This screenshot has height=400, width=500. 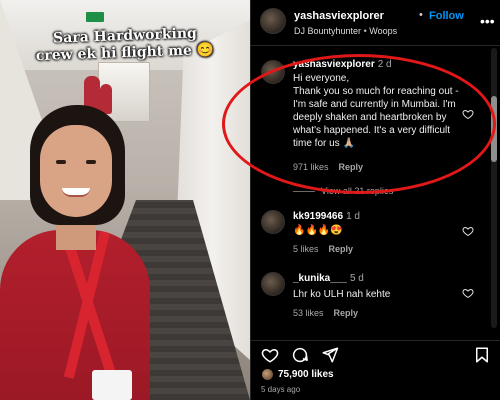 I want to click on comment-likes: 5 likes, so click(x=306, y=249).